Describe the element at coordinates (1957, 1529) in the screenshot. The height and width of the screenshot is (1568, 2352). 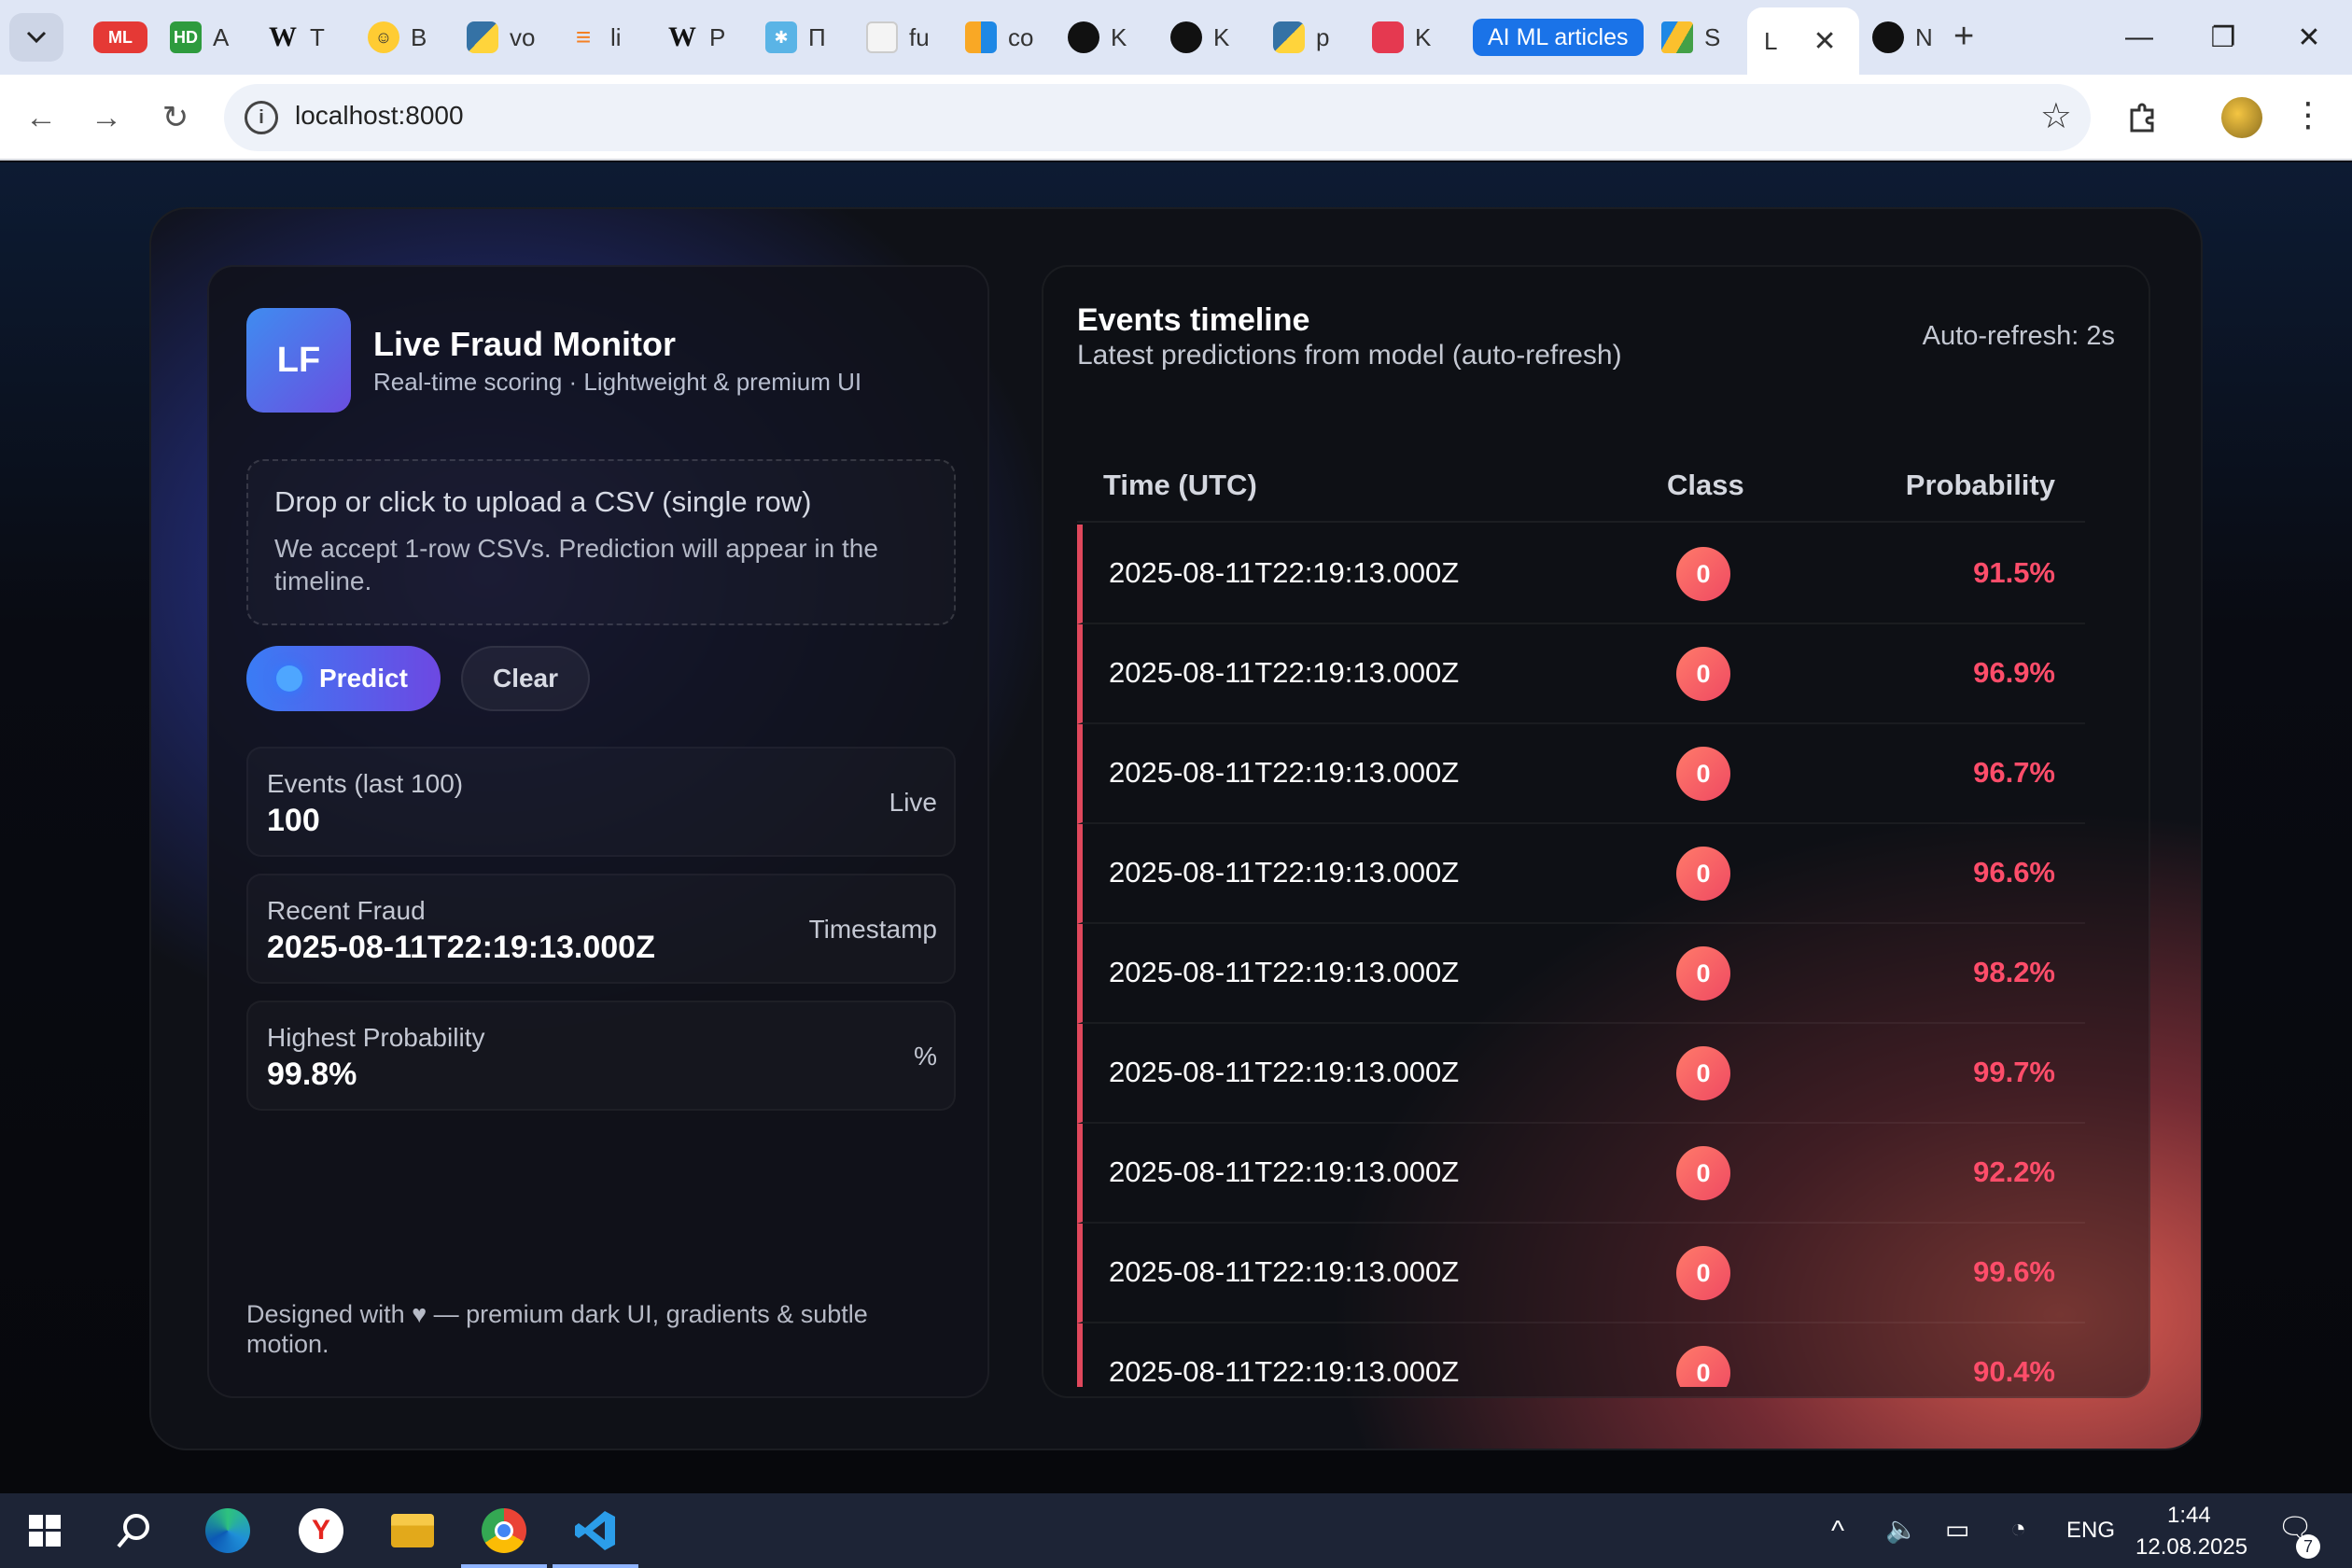
I see `battery-icon: ▭` at that location.